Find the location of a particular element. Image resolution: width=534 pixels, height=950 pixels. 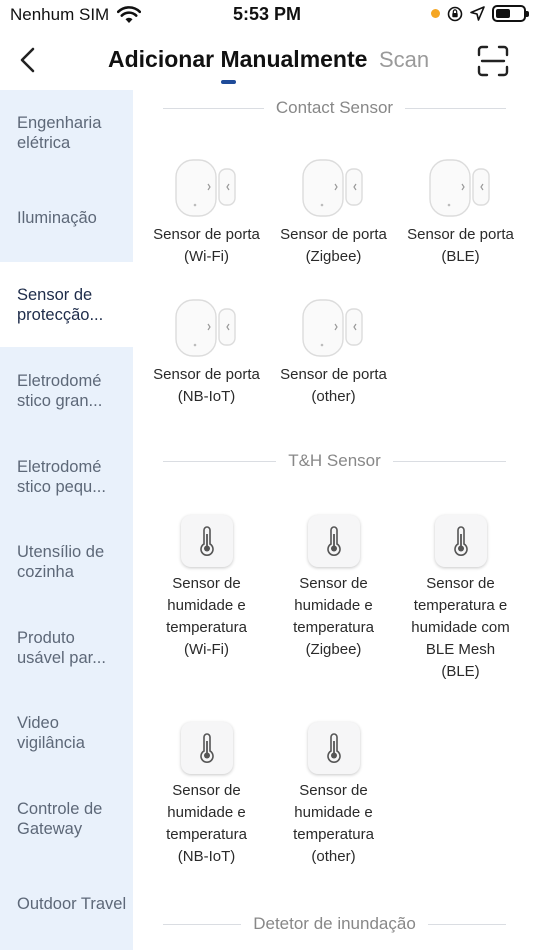

product-th-sensor-wifi: Sensor de humidade e temperatura (Wi-Fi) is located at coordinates (206, 588).